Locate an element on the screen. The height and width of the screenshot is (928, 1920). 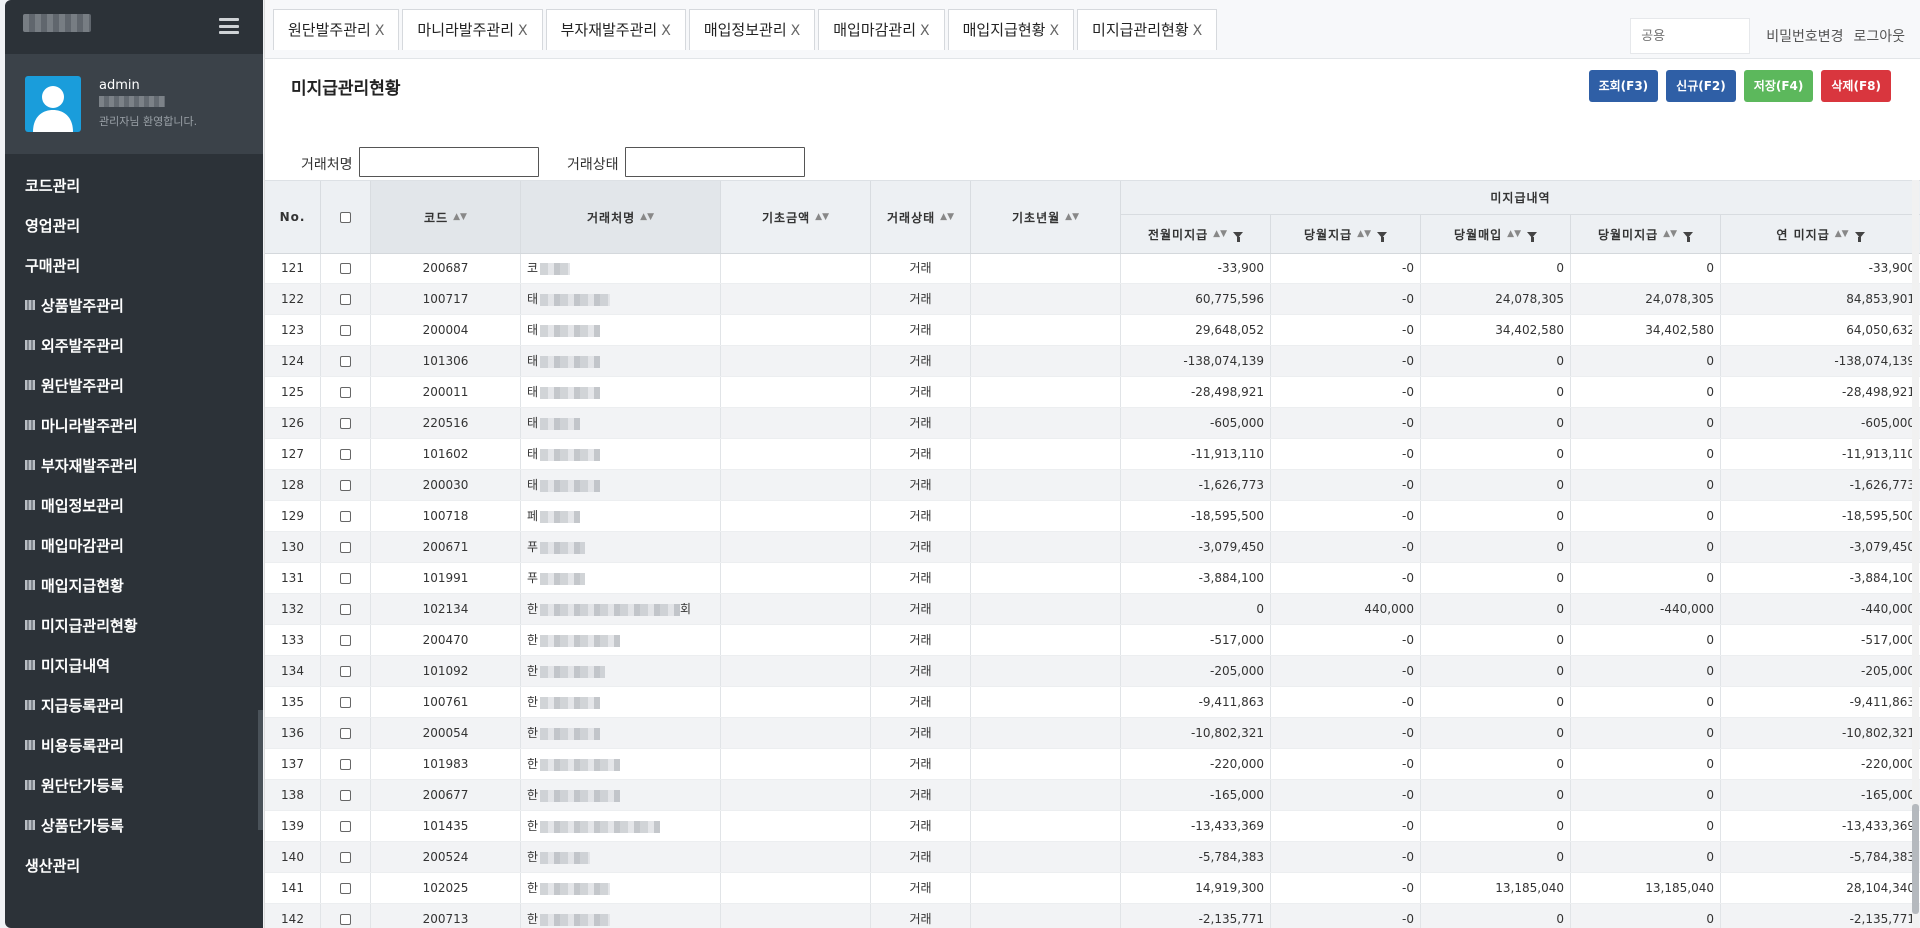
col-month-paid: 당월지급 ▲▼ is located at coordinates (1346, 234).